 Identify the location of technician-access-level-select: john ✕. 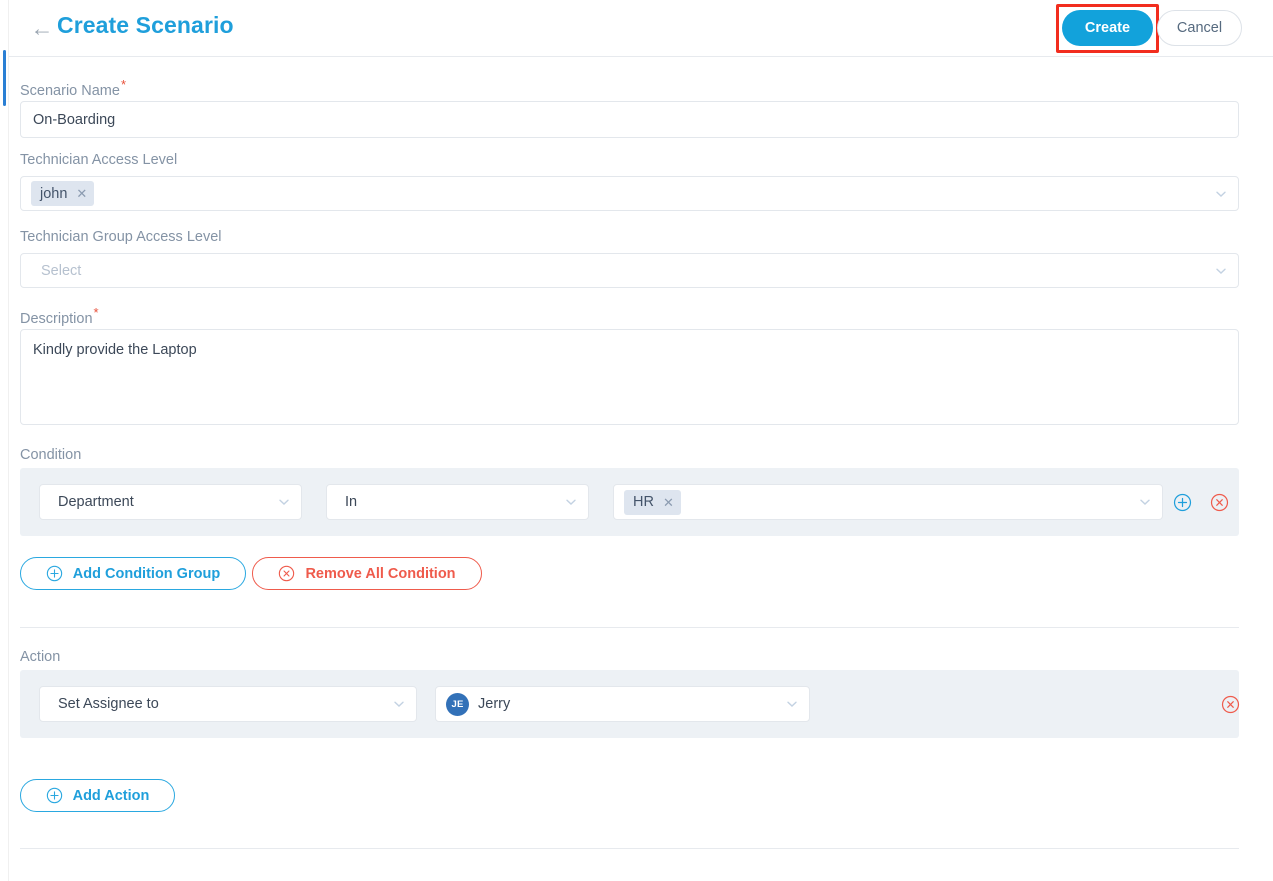
(629, 193).